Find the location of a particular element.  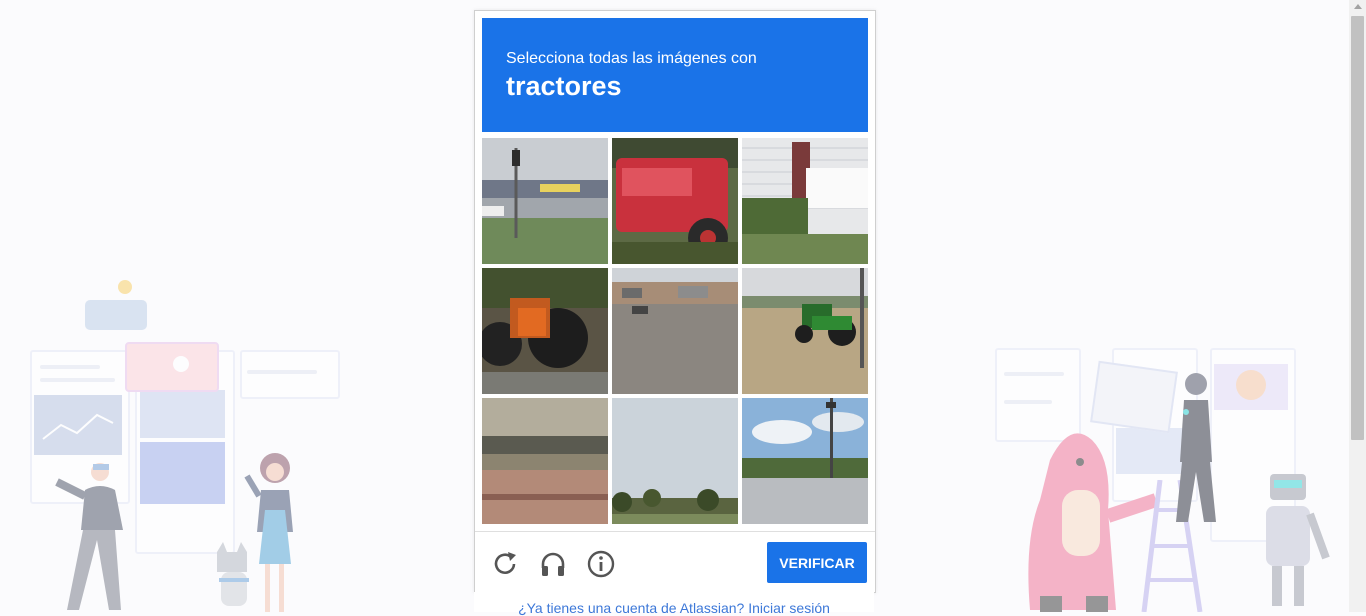

scroll-thumb is located at coordinates (1357, 228).